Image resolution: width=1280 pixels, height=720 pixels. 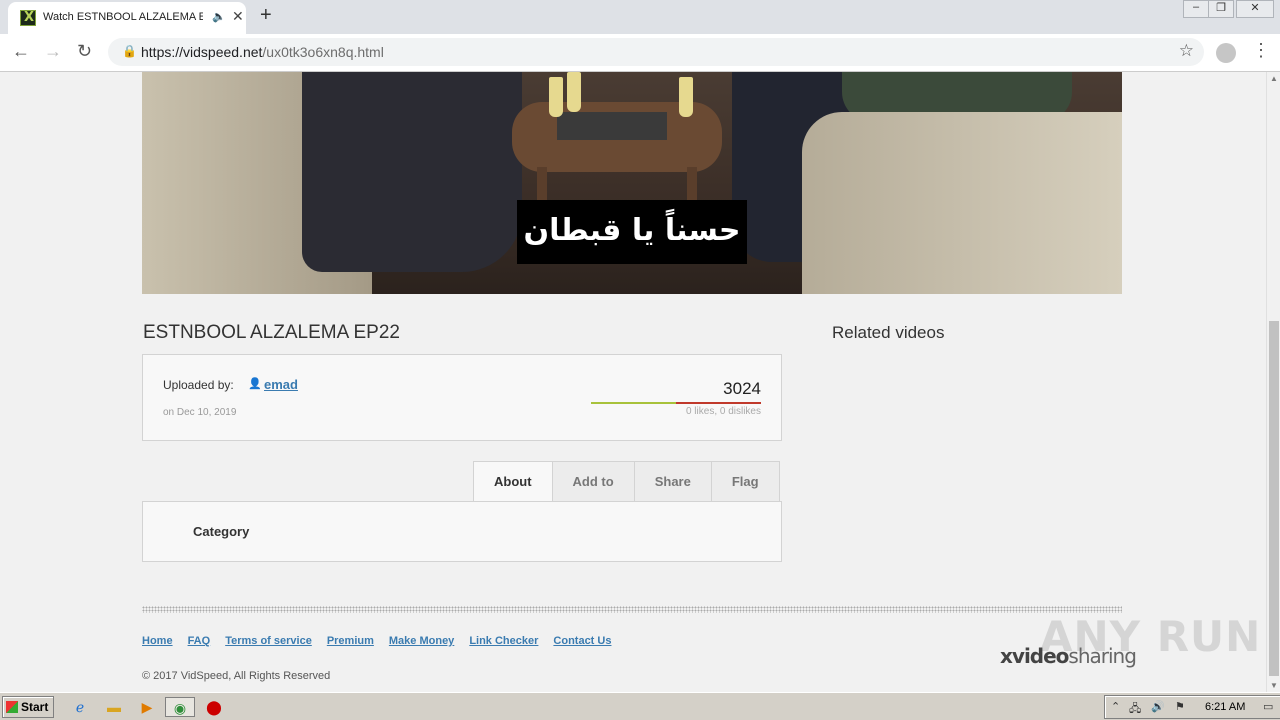 I want to click on start-button: Start, so click(x=28, y=707).